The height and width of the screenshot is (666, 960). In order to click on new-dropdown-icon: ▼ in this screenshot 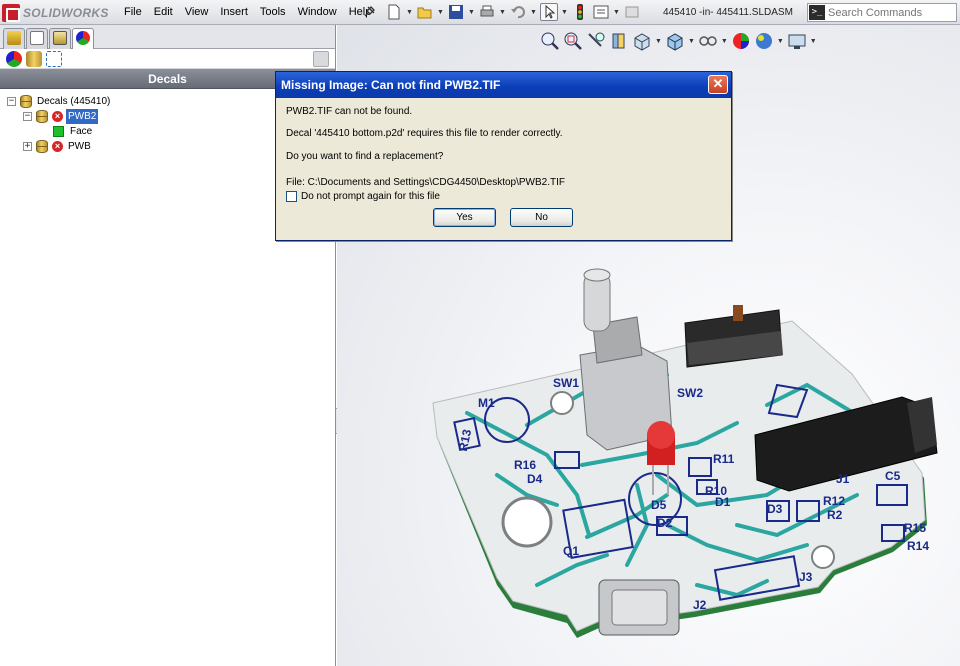, I will do `click(409, 12)`.